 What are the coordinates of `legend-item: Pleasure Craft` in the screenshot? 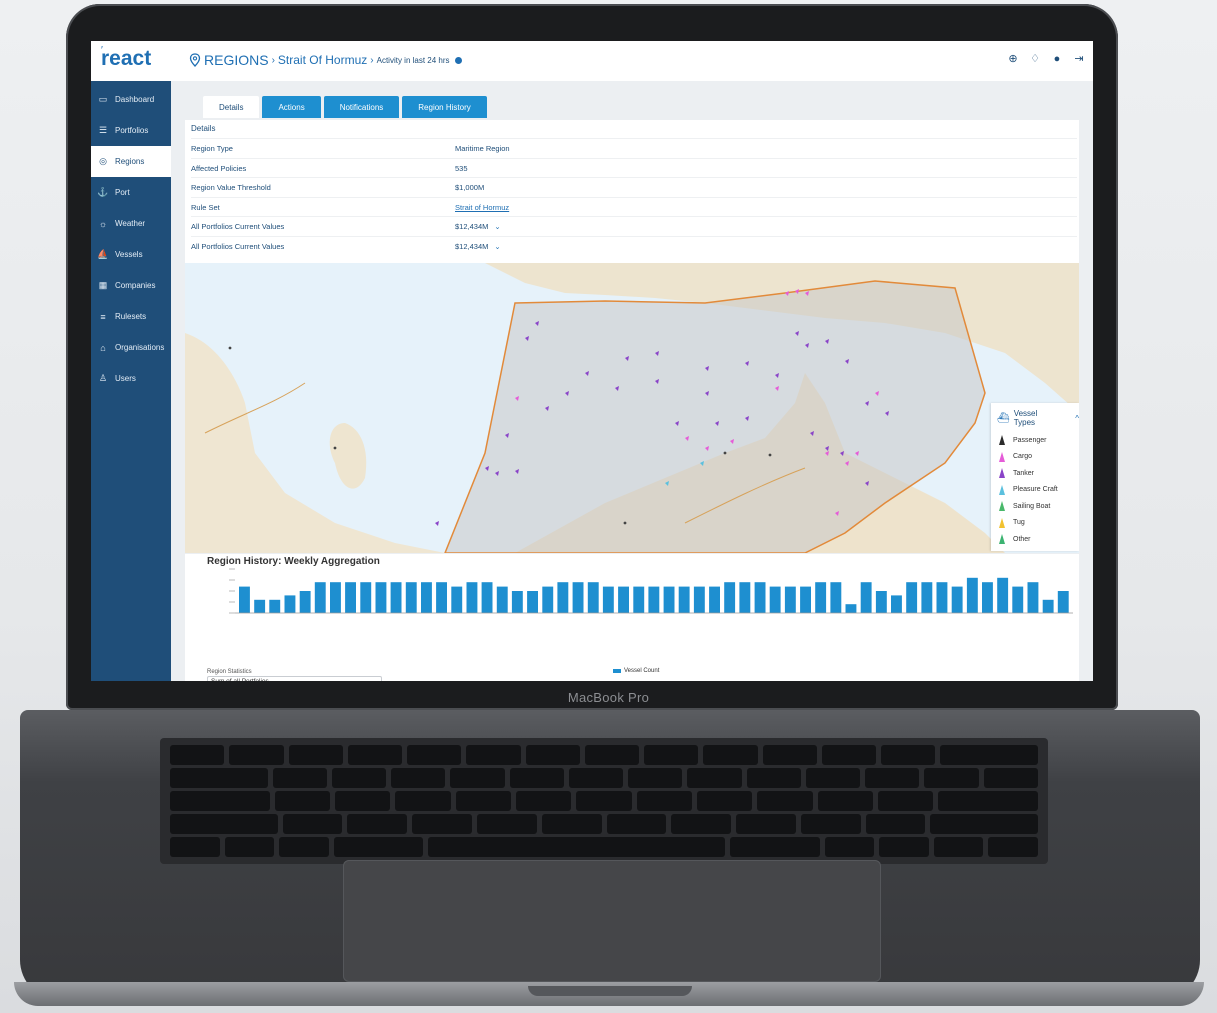 It's located at (1028, 490).